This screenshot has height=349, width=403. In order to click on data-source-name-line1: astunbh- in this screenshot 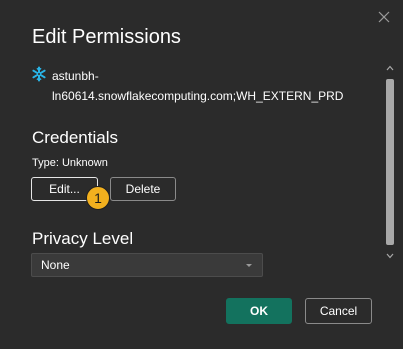, I will do `click(75, 76)`.